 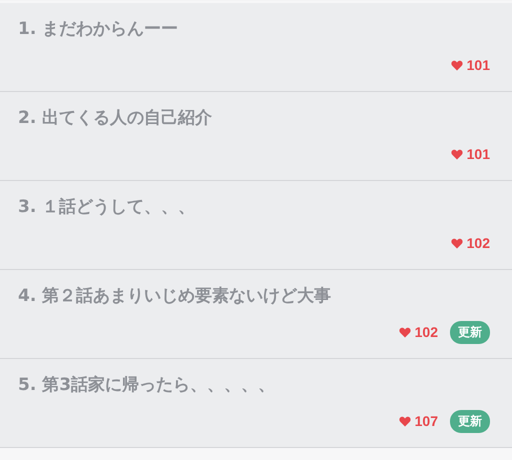 I want to click on like-count: 107, so click(x=426, y=421).